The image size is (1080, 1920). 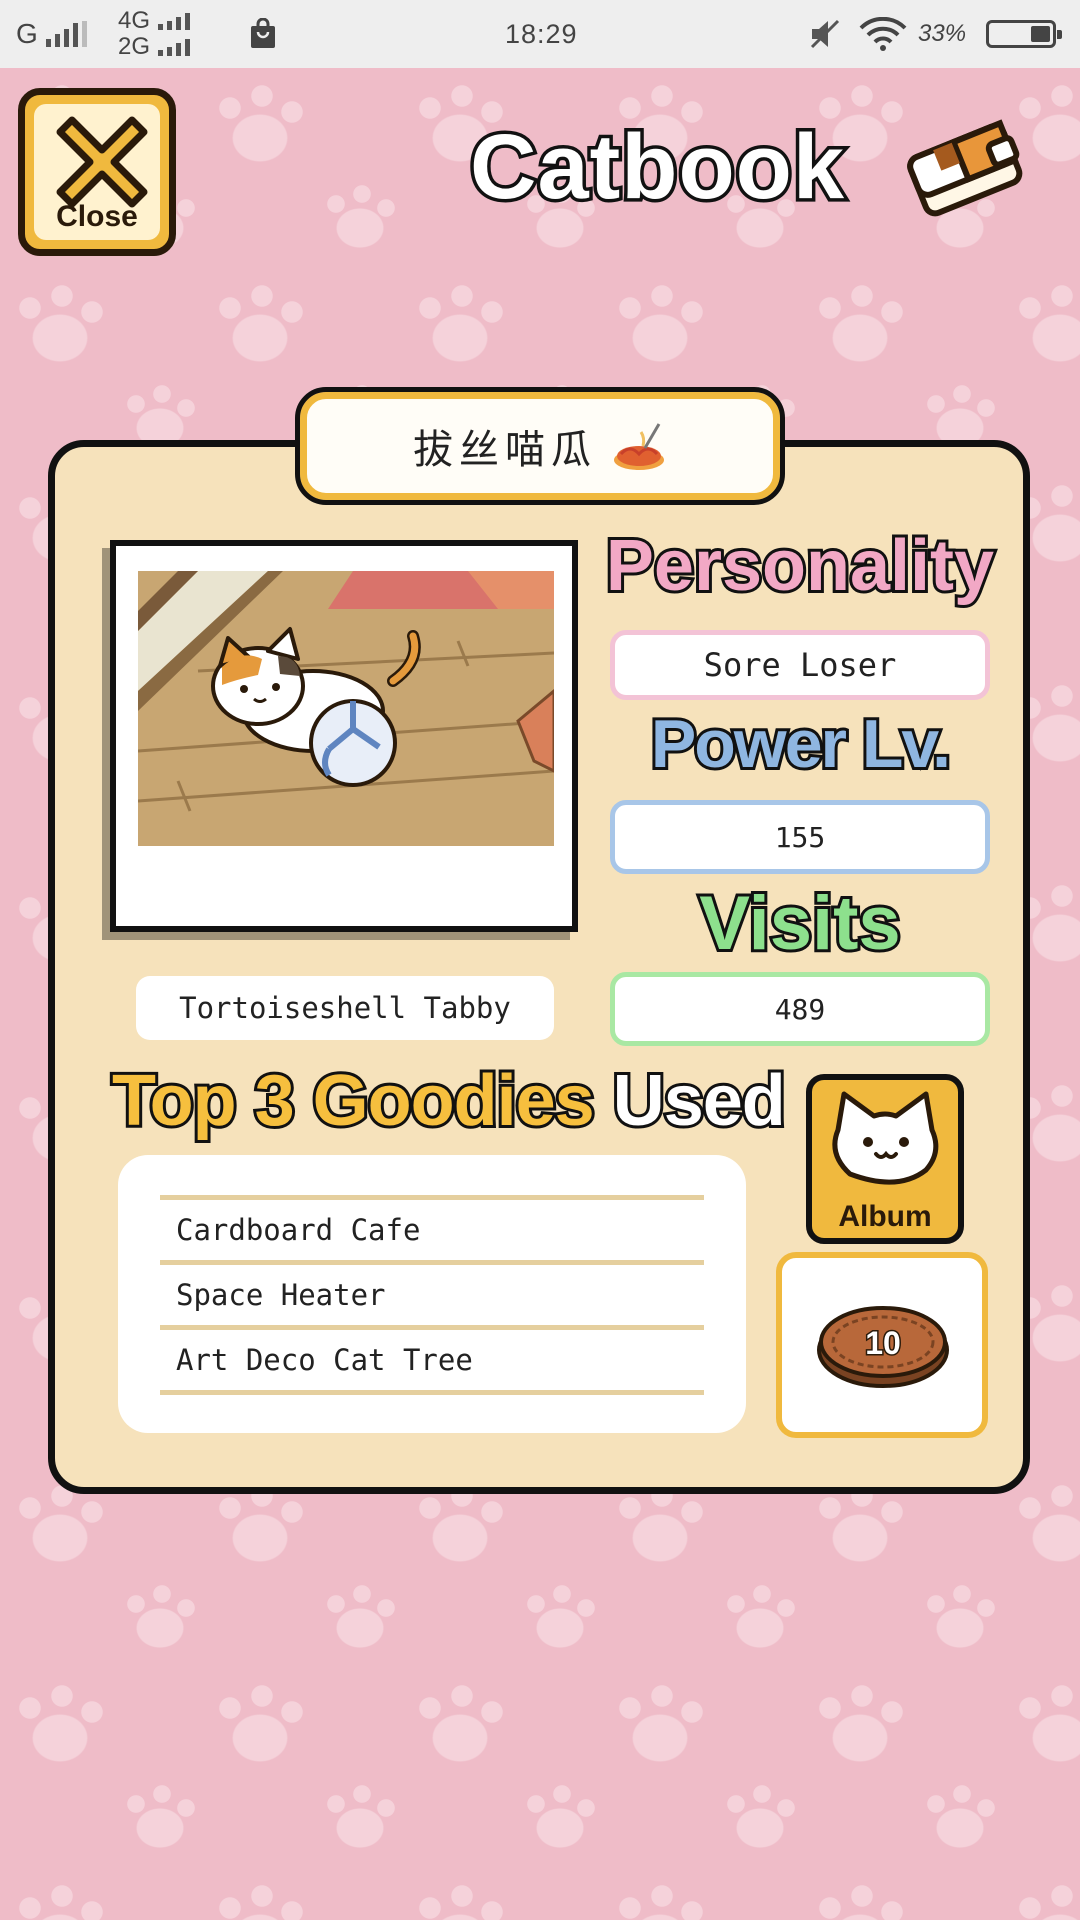 I want to click on close-button-face: Close, so click(x=97, y=172).